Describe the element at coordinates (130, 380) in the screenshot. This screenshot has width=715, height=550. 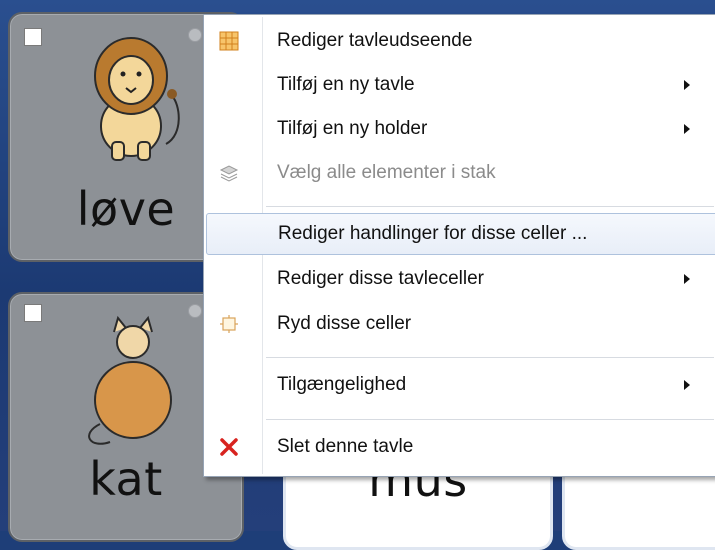
I see `cat-icon` at that location.